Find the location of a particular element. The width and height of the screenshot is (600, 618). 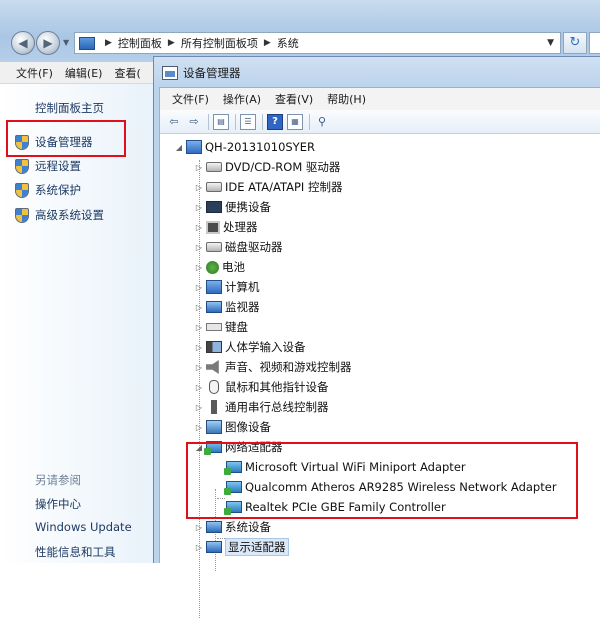

tree-item-network-adapters: ◢ 网络适配器 is located at coordinates (238, 447).